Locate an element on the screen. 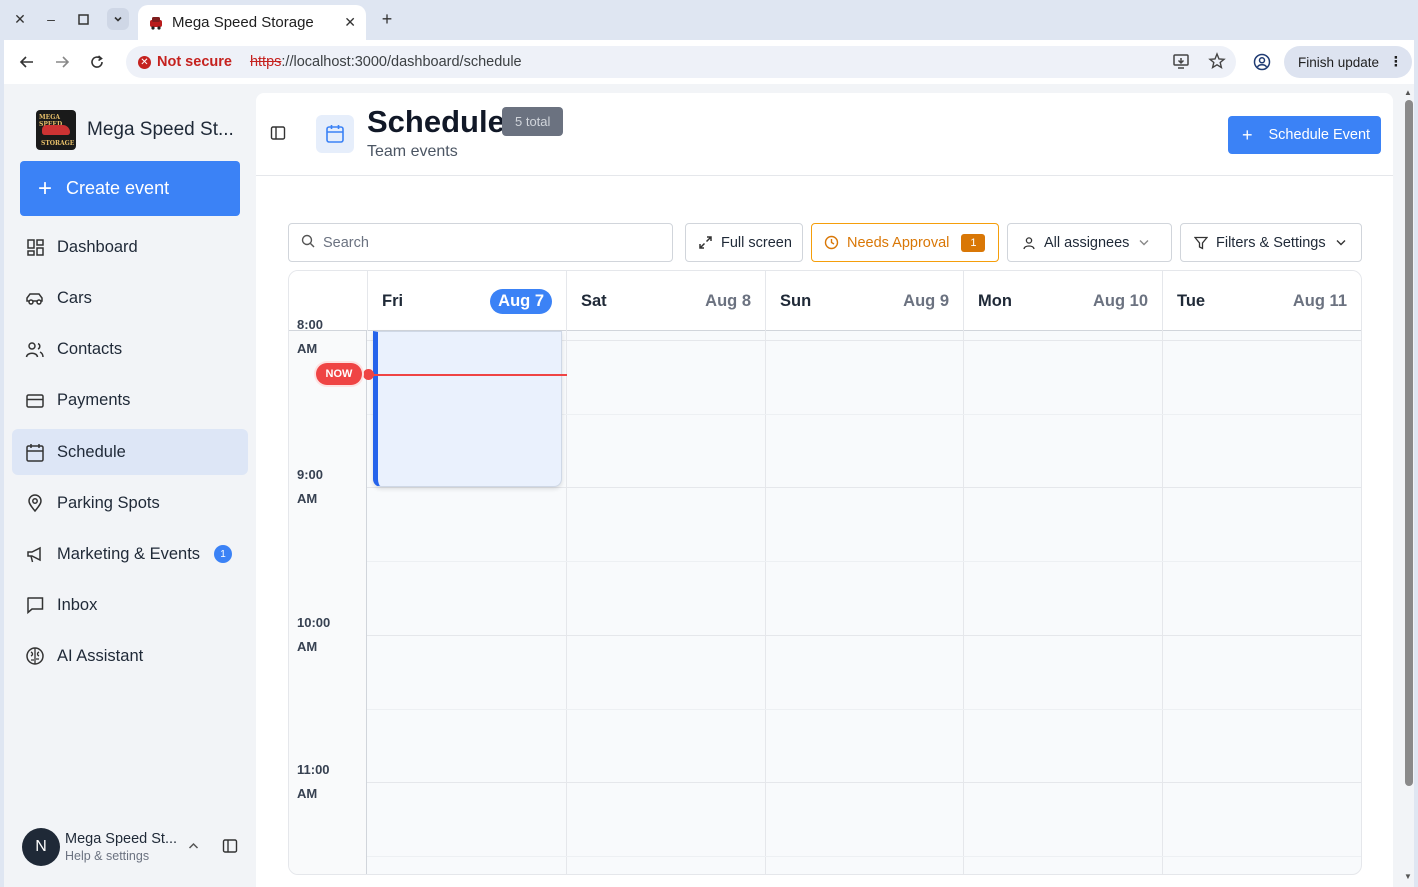 This screenshot has width=1418, height=887. back-icon is located at coordinates (27, 62).